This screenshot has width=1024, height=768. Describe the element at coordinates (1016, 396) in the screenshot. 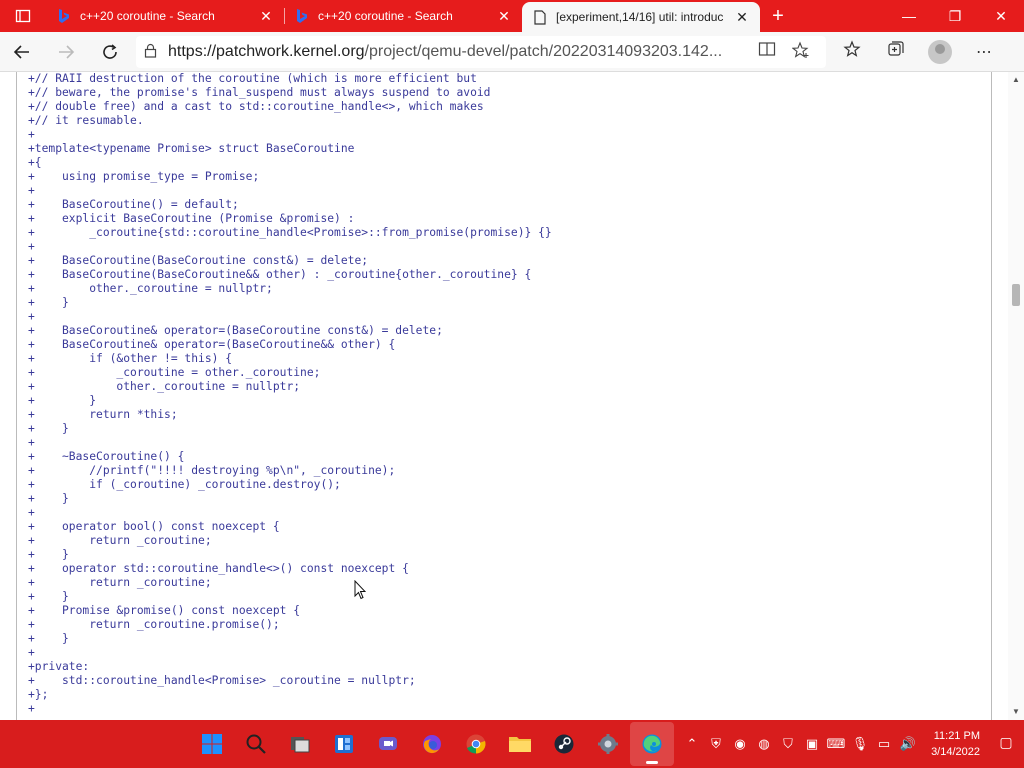

I see `vertical-scrollbar: ▲ ▼` at that location.